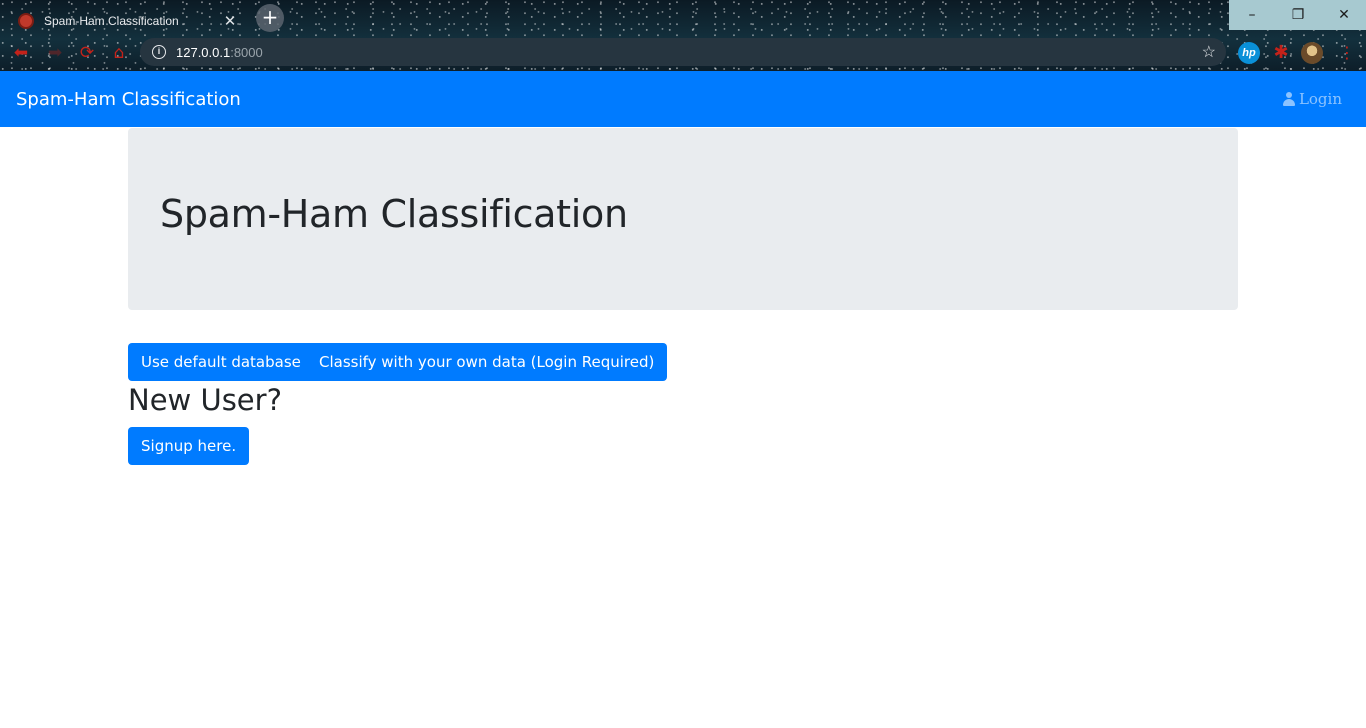 The image size is (1366, 728). What do you see at coordinates (1252, 15) in the screenshot?
I see `window-minimize-button: –` at bounding box center [1252, 15].